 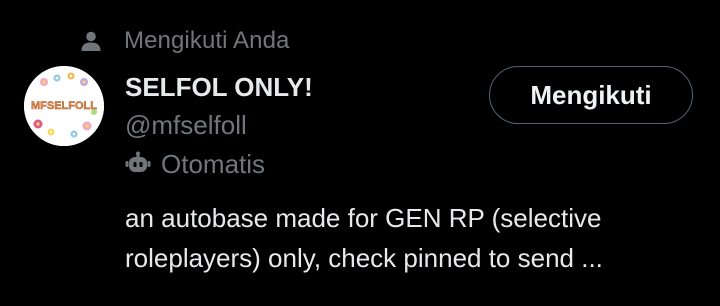 I want to click on automated-label: Otomatis, so click(x=195, y=164).